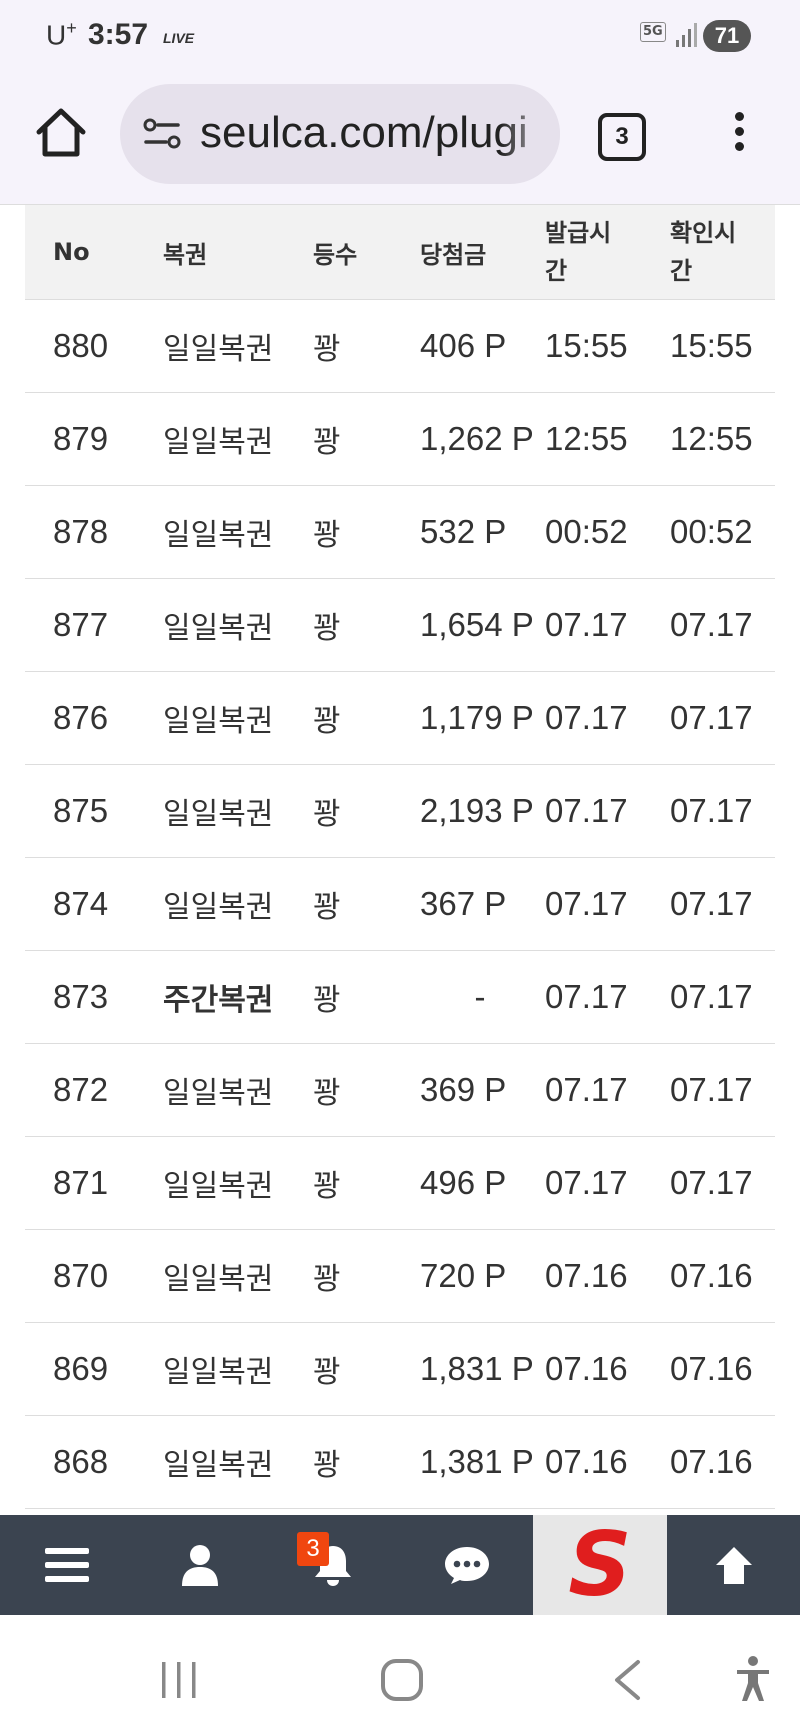 This screenshot has height=1734, width=800. I want to click on table-row: 869 일일복권 꽝 1,831 P 07.16 07.16, so click(400, 1369).